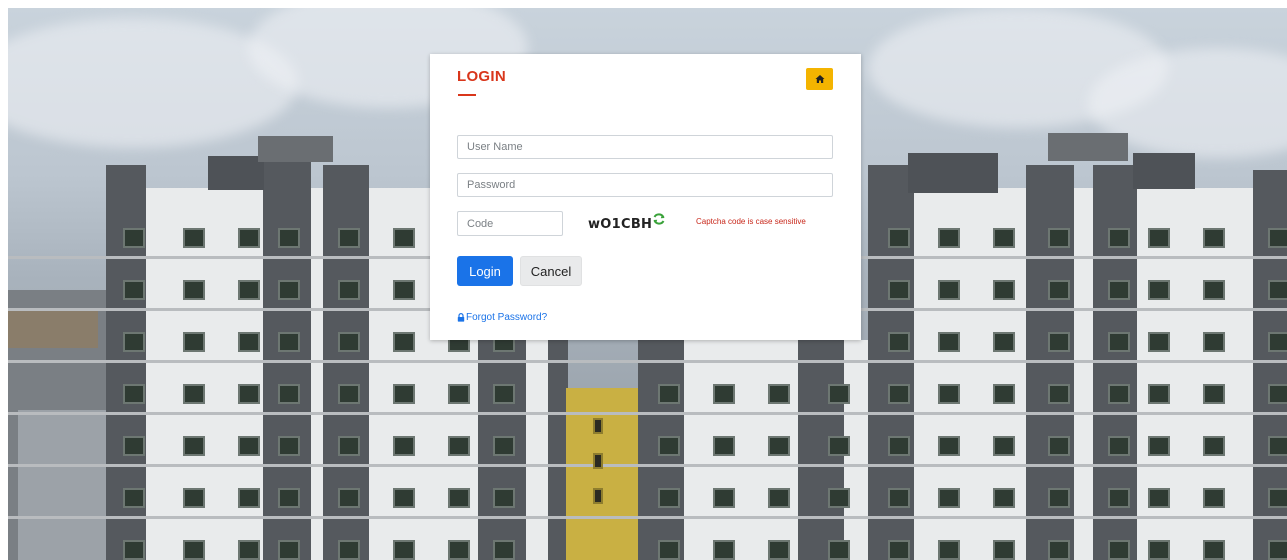 This screenshot has width=1287, height=560. I want to click on refresh-icon, so click(659, 219).